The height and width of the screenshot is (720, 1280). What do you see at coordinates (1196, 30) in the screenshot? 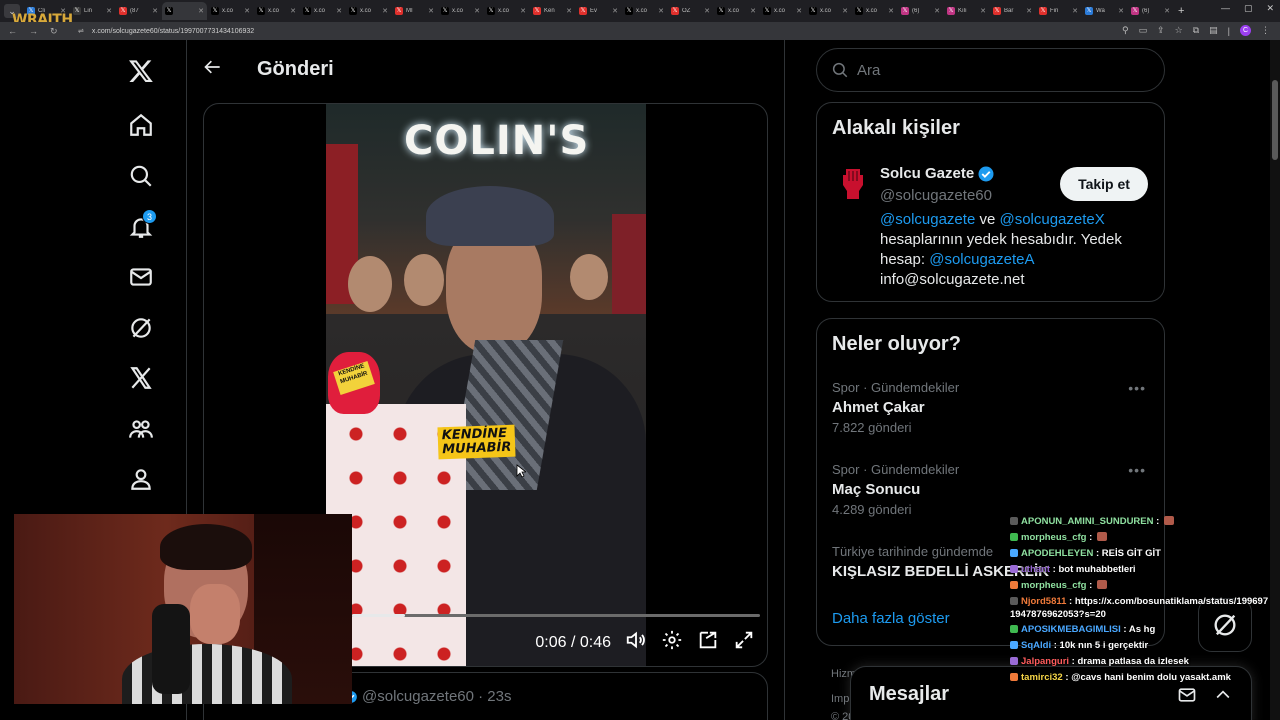
I see `extensions-icon: ⧉` at bounding box center [1196, 30].